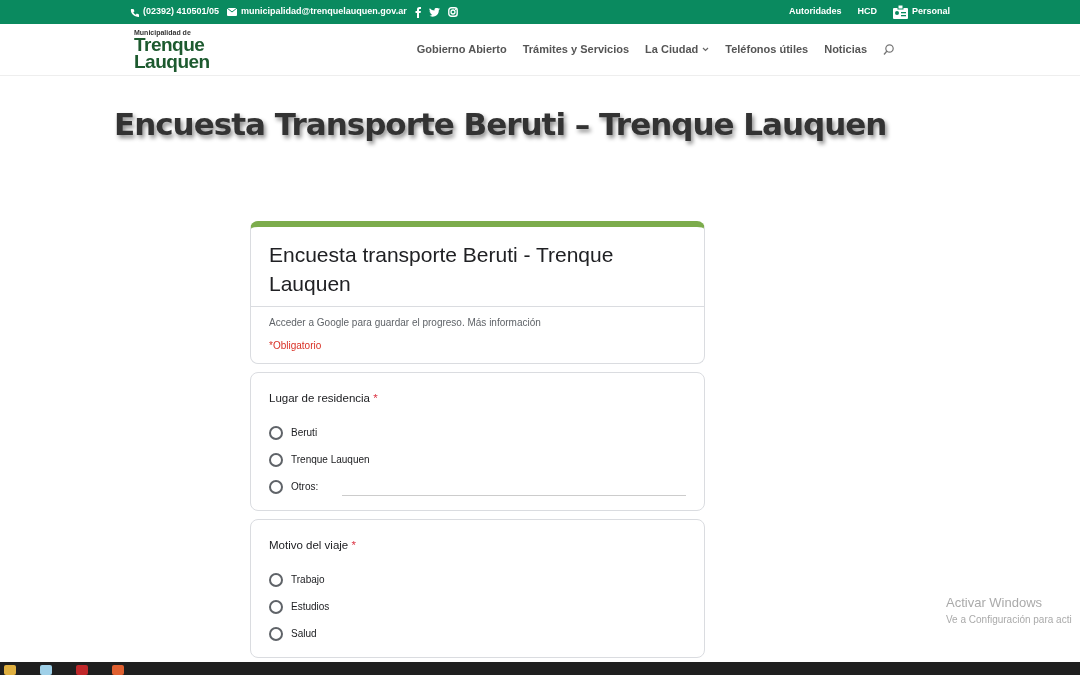  Describe the element at coordinates (461, 49) in the screenshot. I see `nav-link: Gobierno Abierto` at that location.